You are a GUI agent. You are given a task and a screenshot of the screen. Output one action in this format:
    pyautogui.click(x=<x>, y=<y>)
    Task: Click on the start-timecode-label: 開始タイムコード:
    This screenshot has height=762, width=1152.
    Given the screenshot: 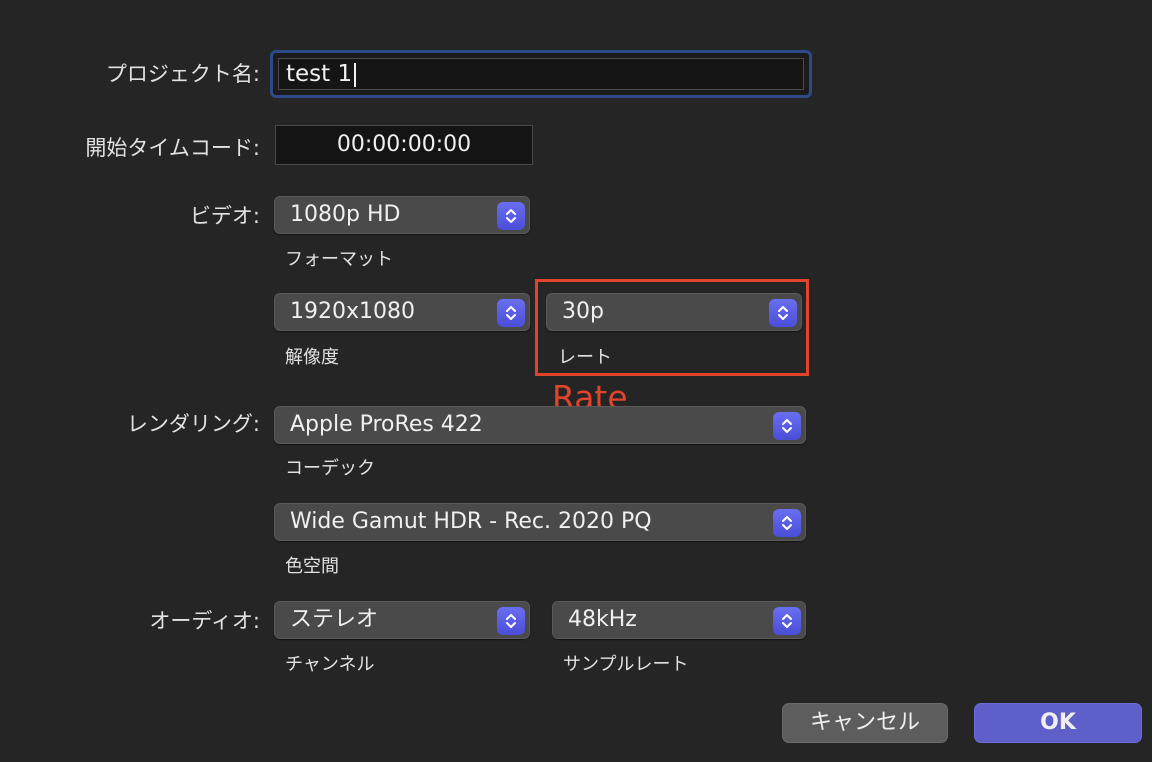 What is the action you would take?
    pyautogui.click(x=172, y=148)
    